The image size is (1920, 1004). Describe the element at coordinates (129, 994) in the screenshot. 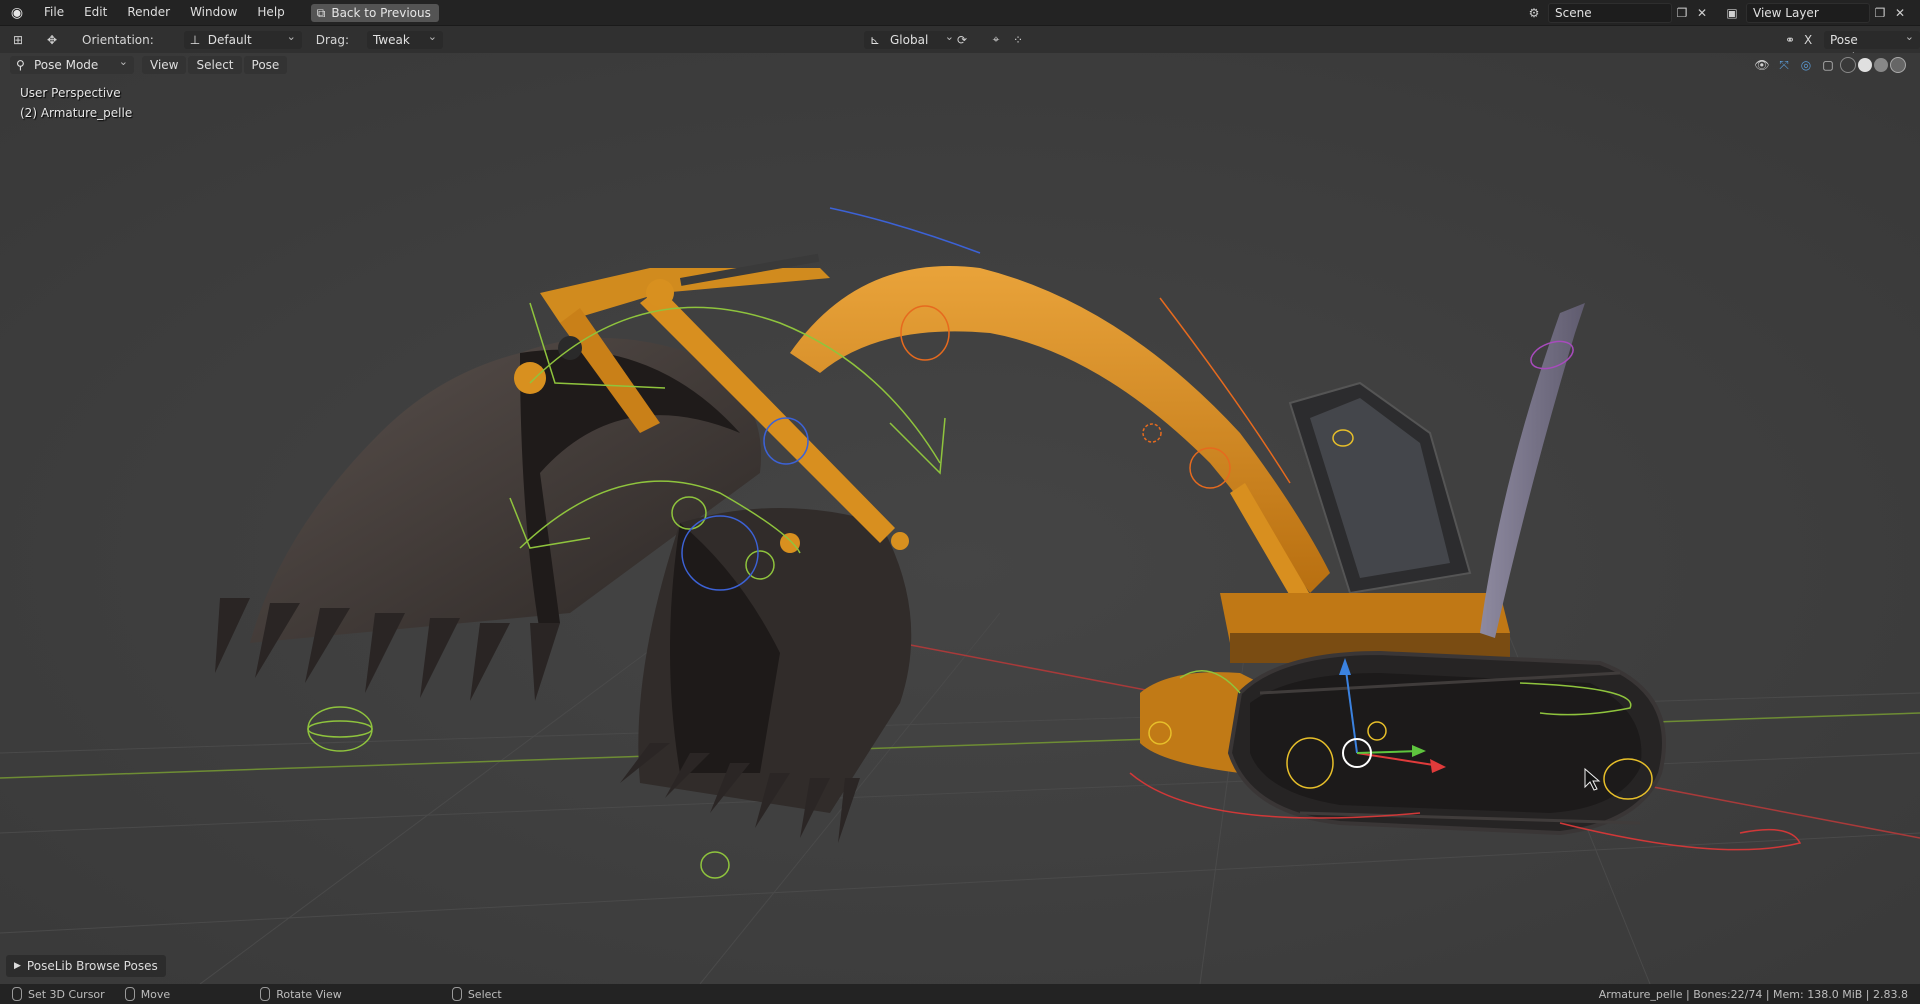

I see `drag-mouse-icon` at that location.